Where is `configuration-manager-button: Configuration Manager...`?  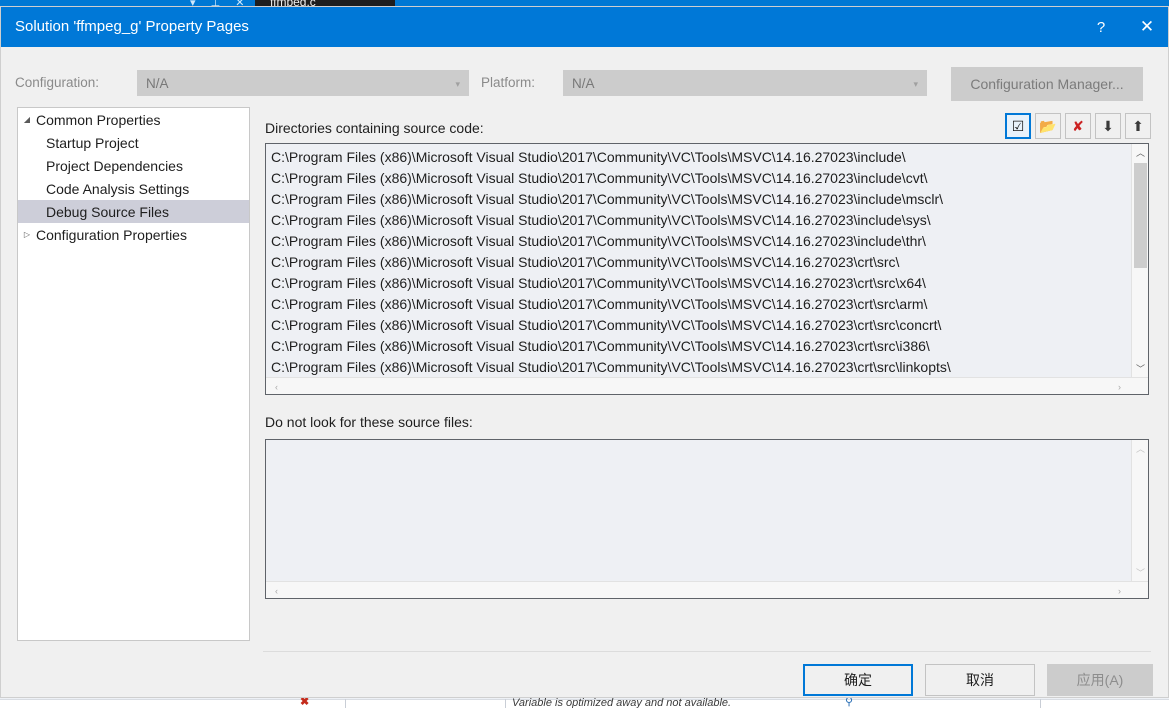 configuration-manager-button: Configuration Manager... is located at coordinates (1047, 84).